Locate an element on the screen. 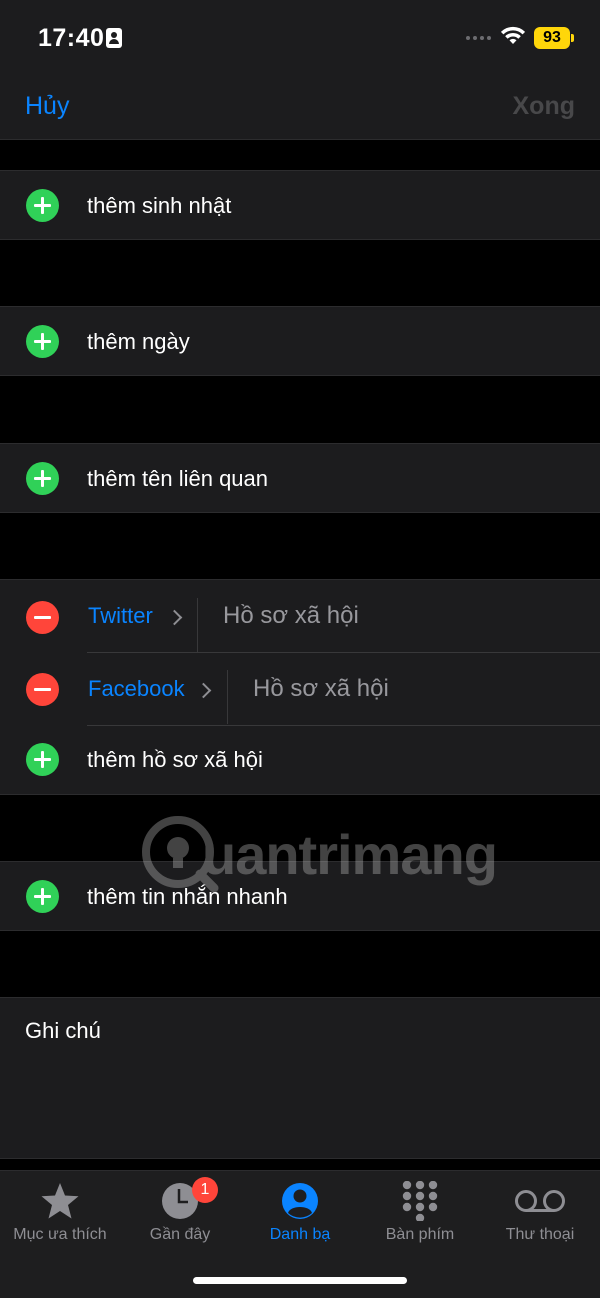  tab-keypad: Bàn phím is located at coordinates (420, 1216).